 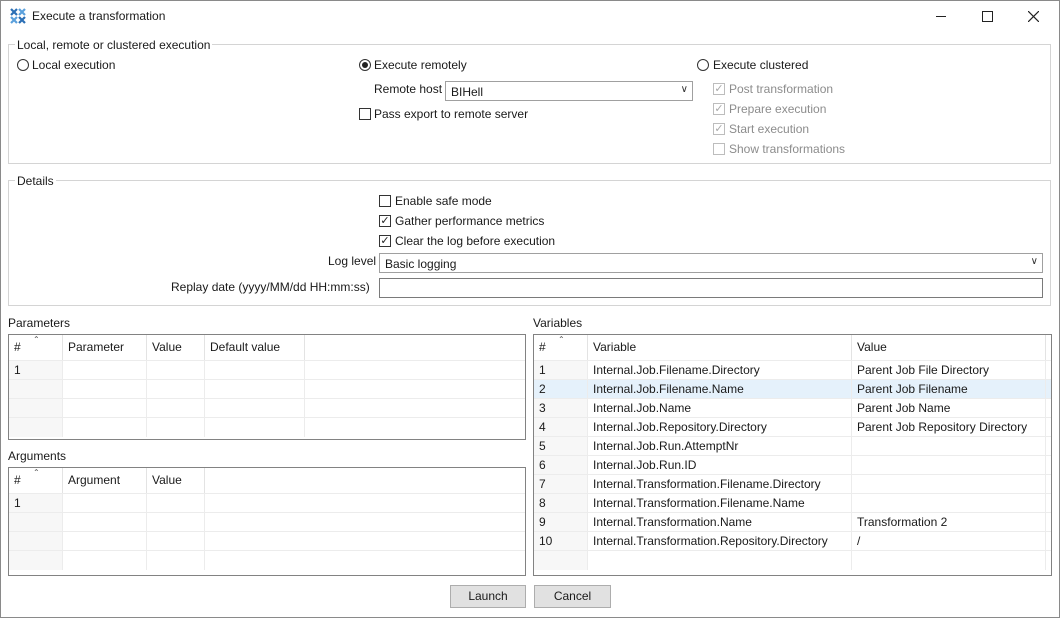 I want to click on pass-export-checkbox, so click(x=365, y=114).